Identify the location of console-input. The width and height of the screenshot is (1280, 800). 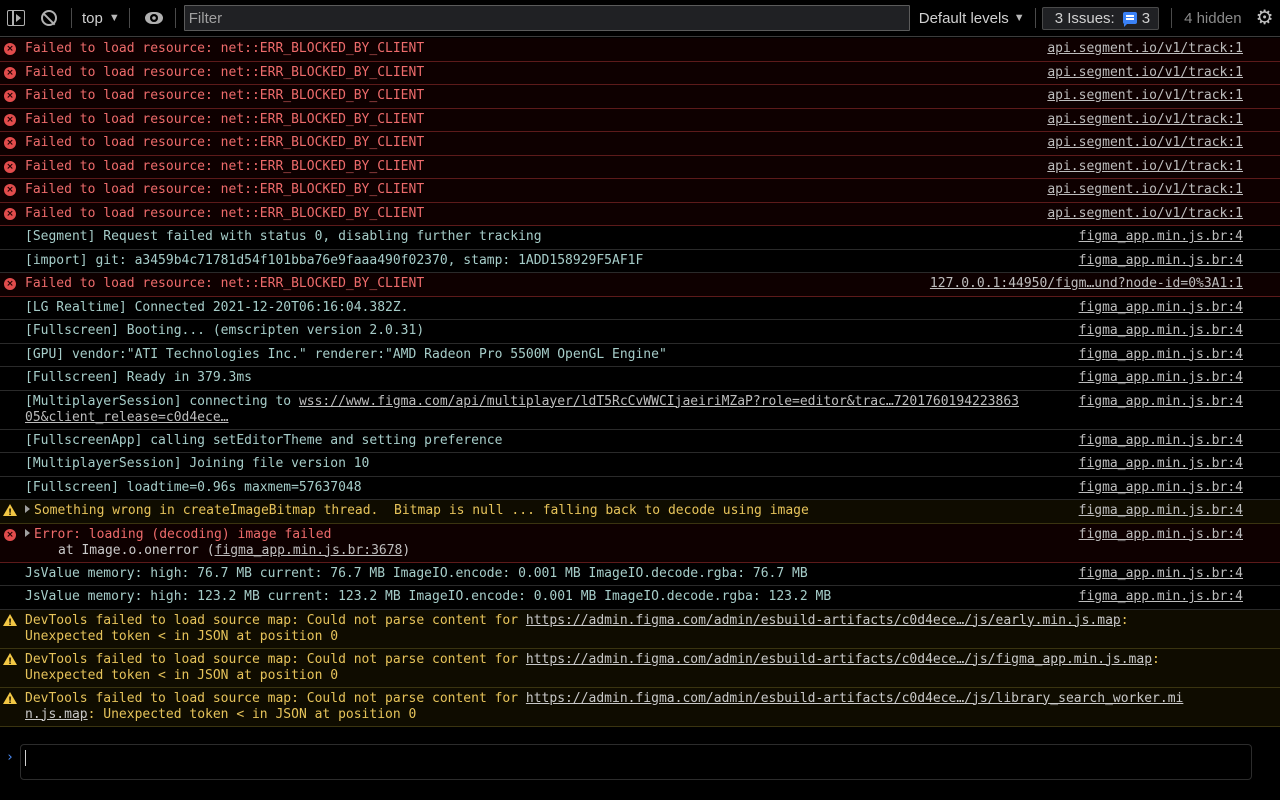
(636, 762).